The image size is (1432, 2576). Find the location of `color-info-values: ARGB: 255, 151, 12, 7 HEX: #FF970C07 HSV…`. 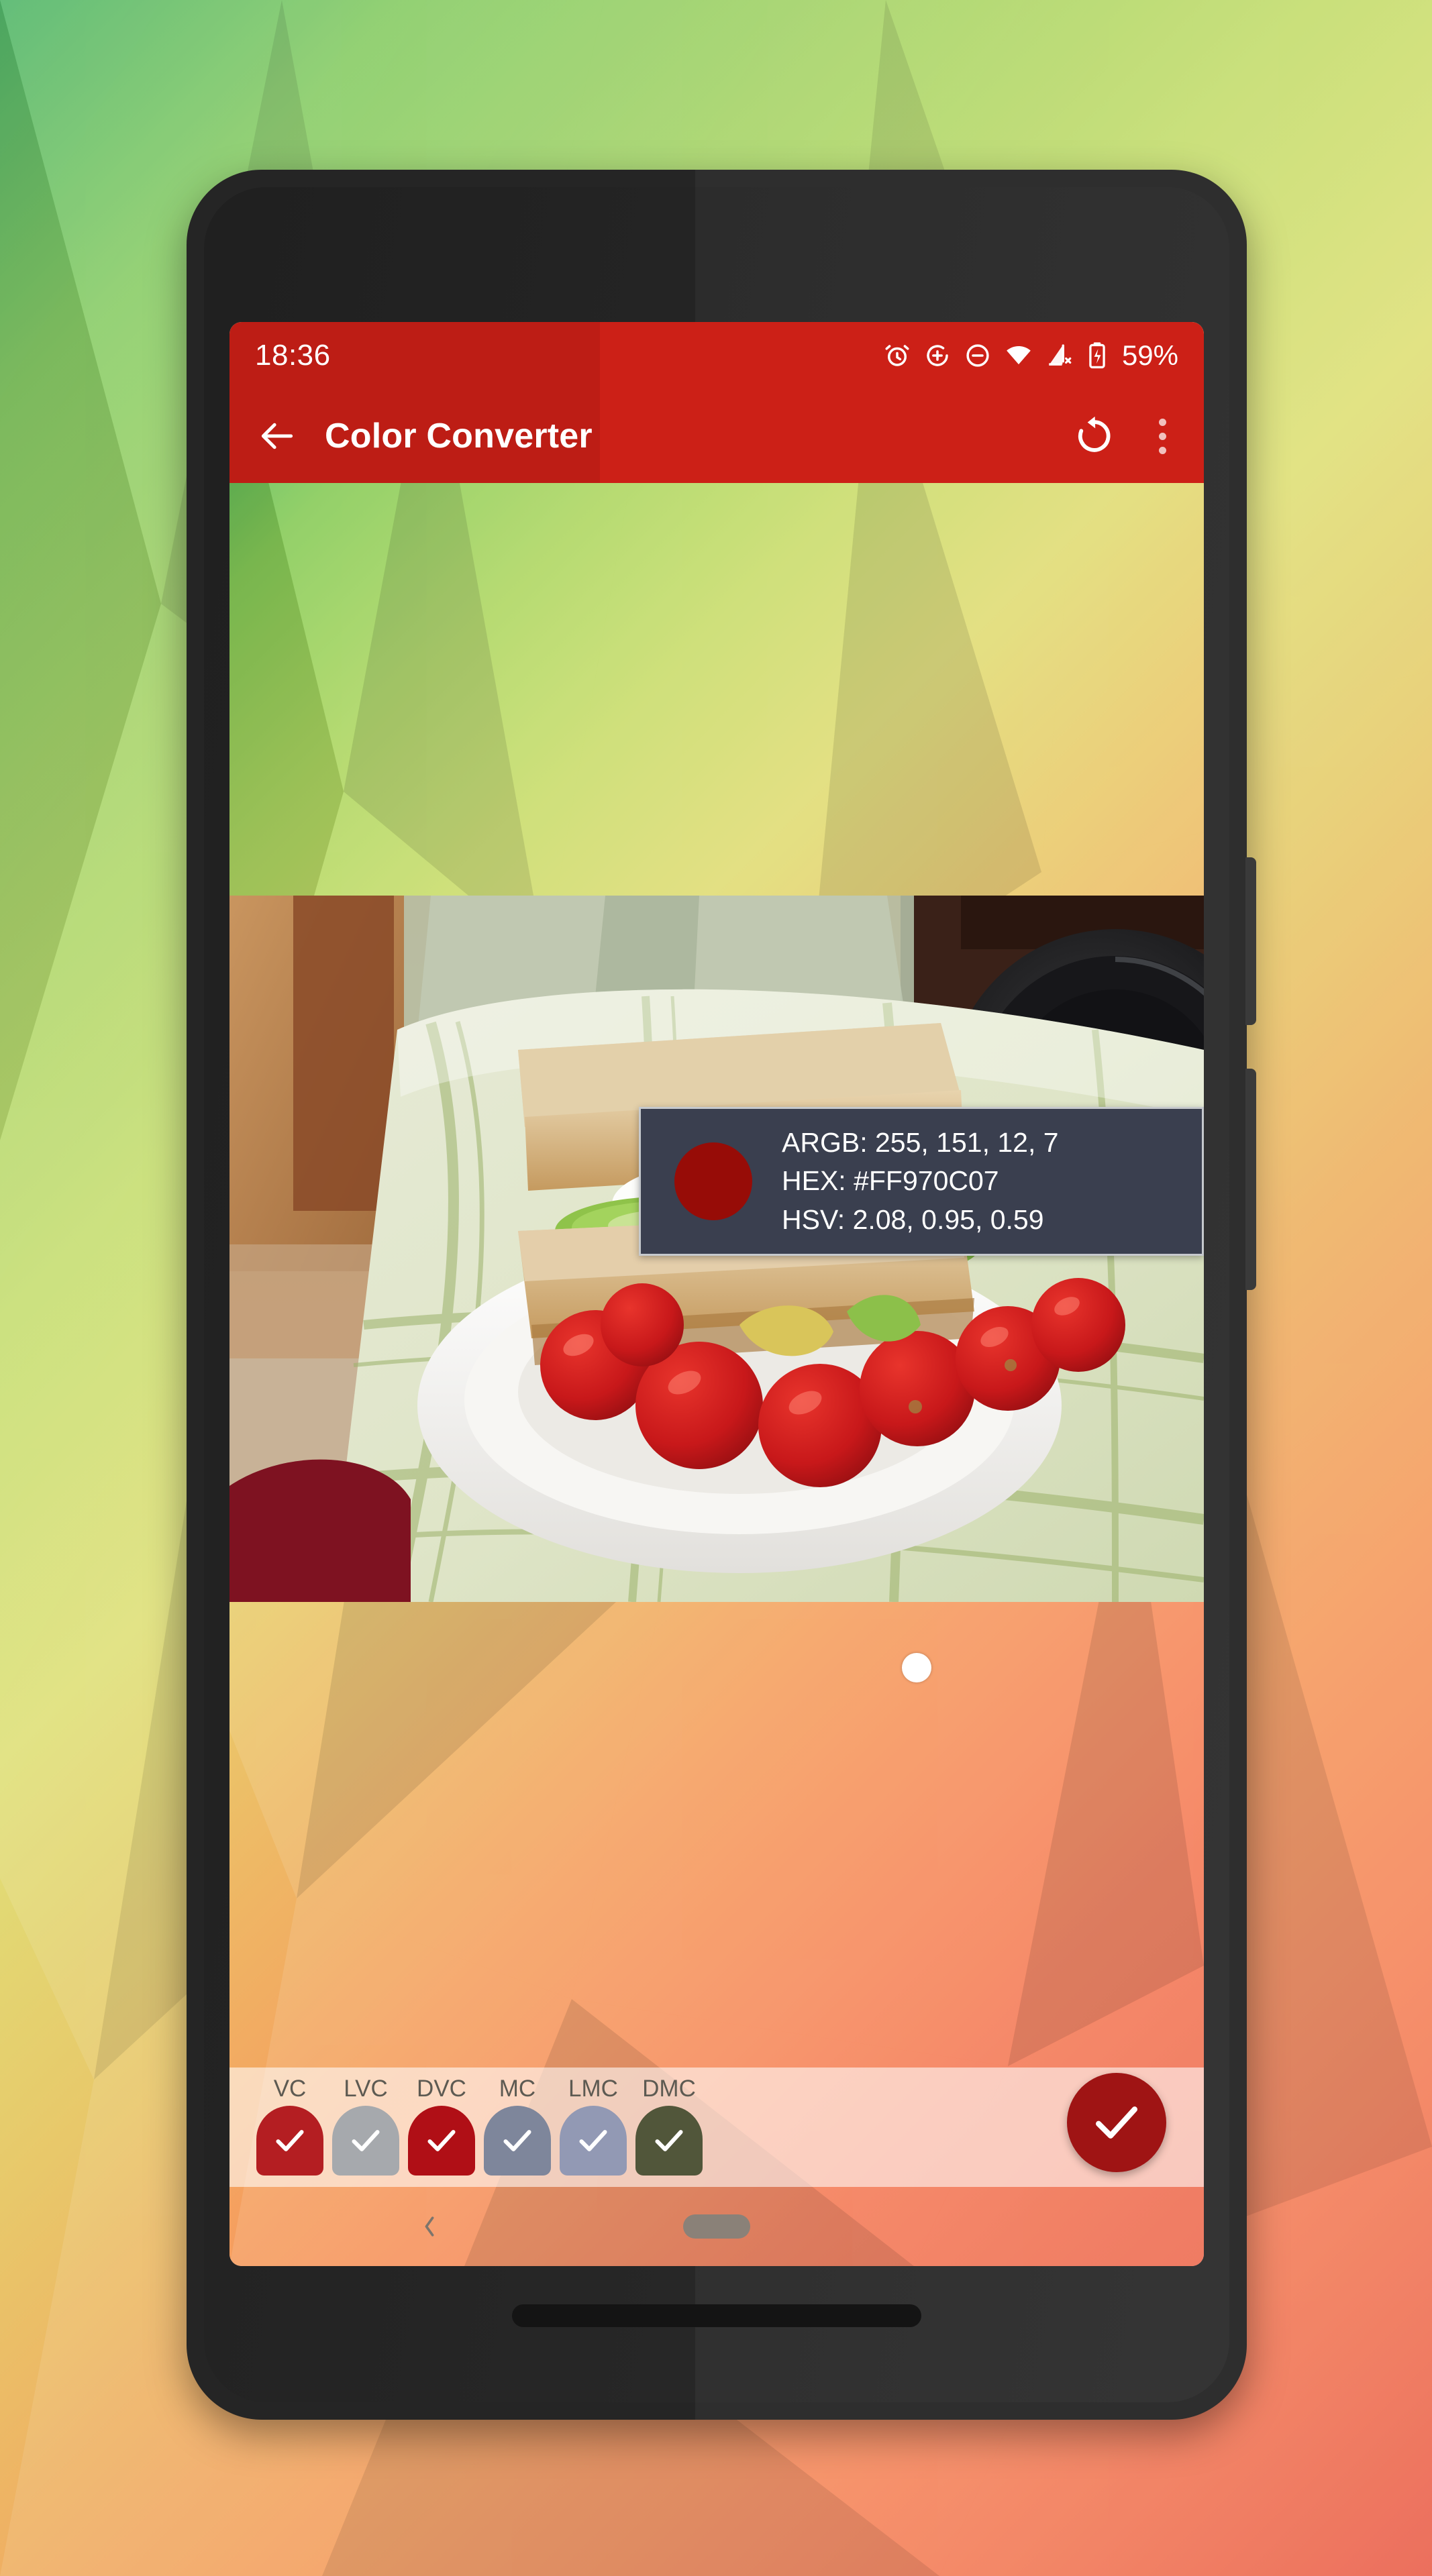

color-info-values: ARGB: 255, 151, 12, 7 HEX: #FF970C07 HSV… is located at coordinates (920, 1181).